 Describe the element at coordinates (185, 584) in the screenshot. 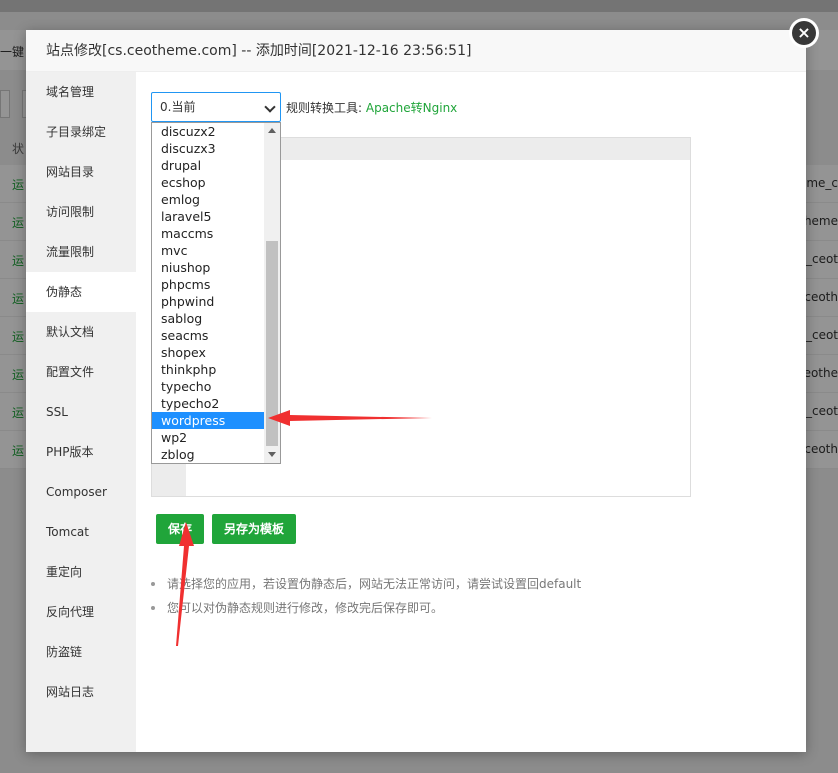

I see `arrow-to-save-button` at that location.